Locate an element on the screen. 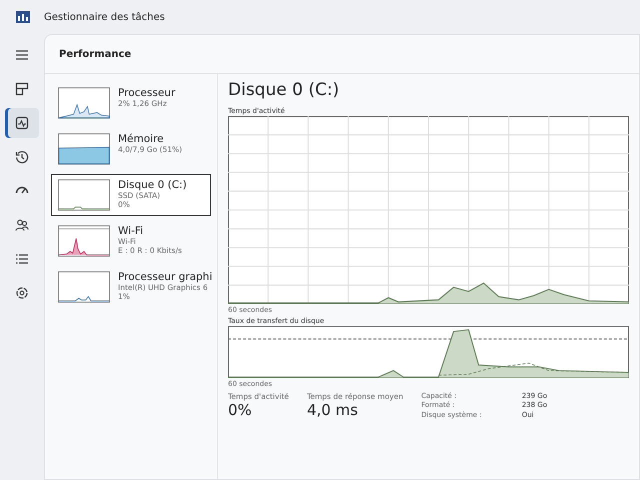 The height and width of the screenshot is (480, 640). stat-value: 4,0 ms is located at coordinates (332, 410).